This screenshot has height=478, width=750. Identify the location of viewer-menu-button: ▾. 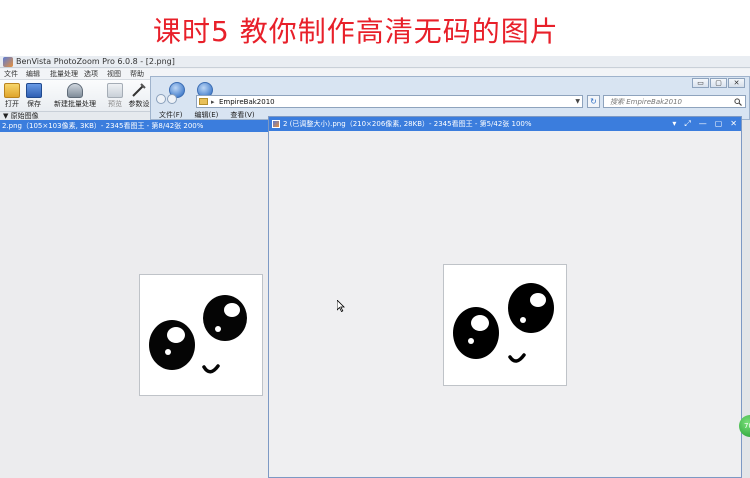
(674, 123).